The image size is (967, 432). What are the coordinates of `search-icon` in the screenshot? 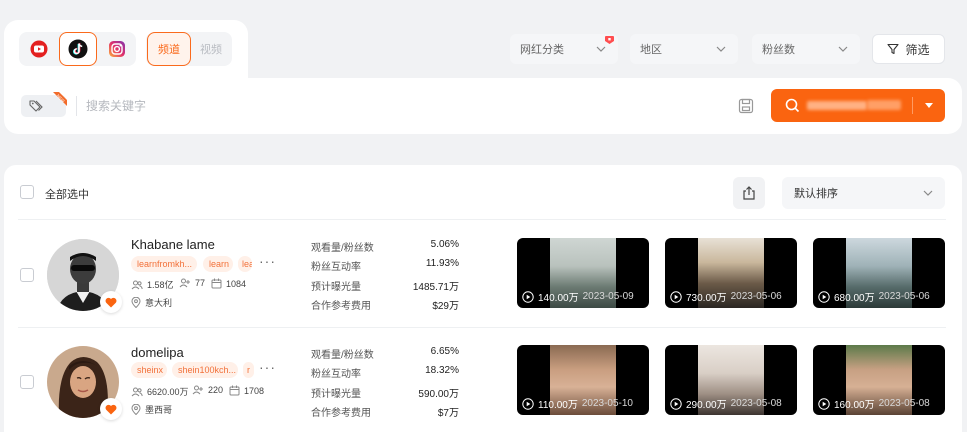 It's located at (792, 105).